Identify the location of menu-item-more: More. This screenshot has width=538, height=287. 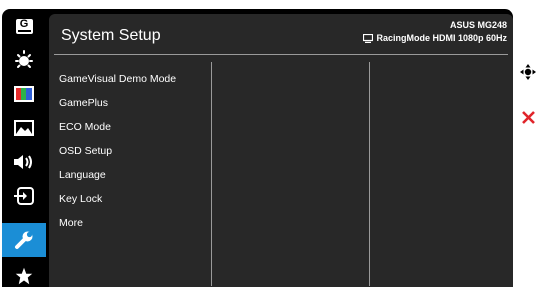
(71, 223).